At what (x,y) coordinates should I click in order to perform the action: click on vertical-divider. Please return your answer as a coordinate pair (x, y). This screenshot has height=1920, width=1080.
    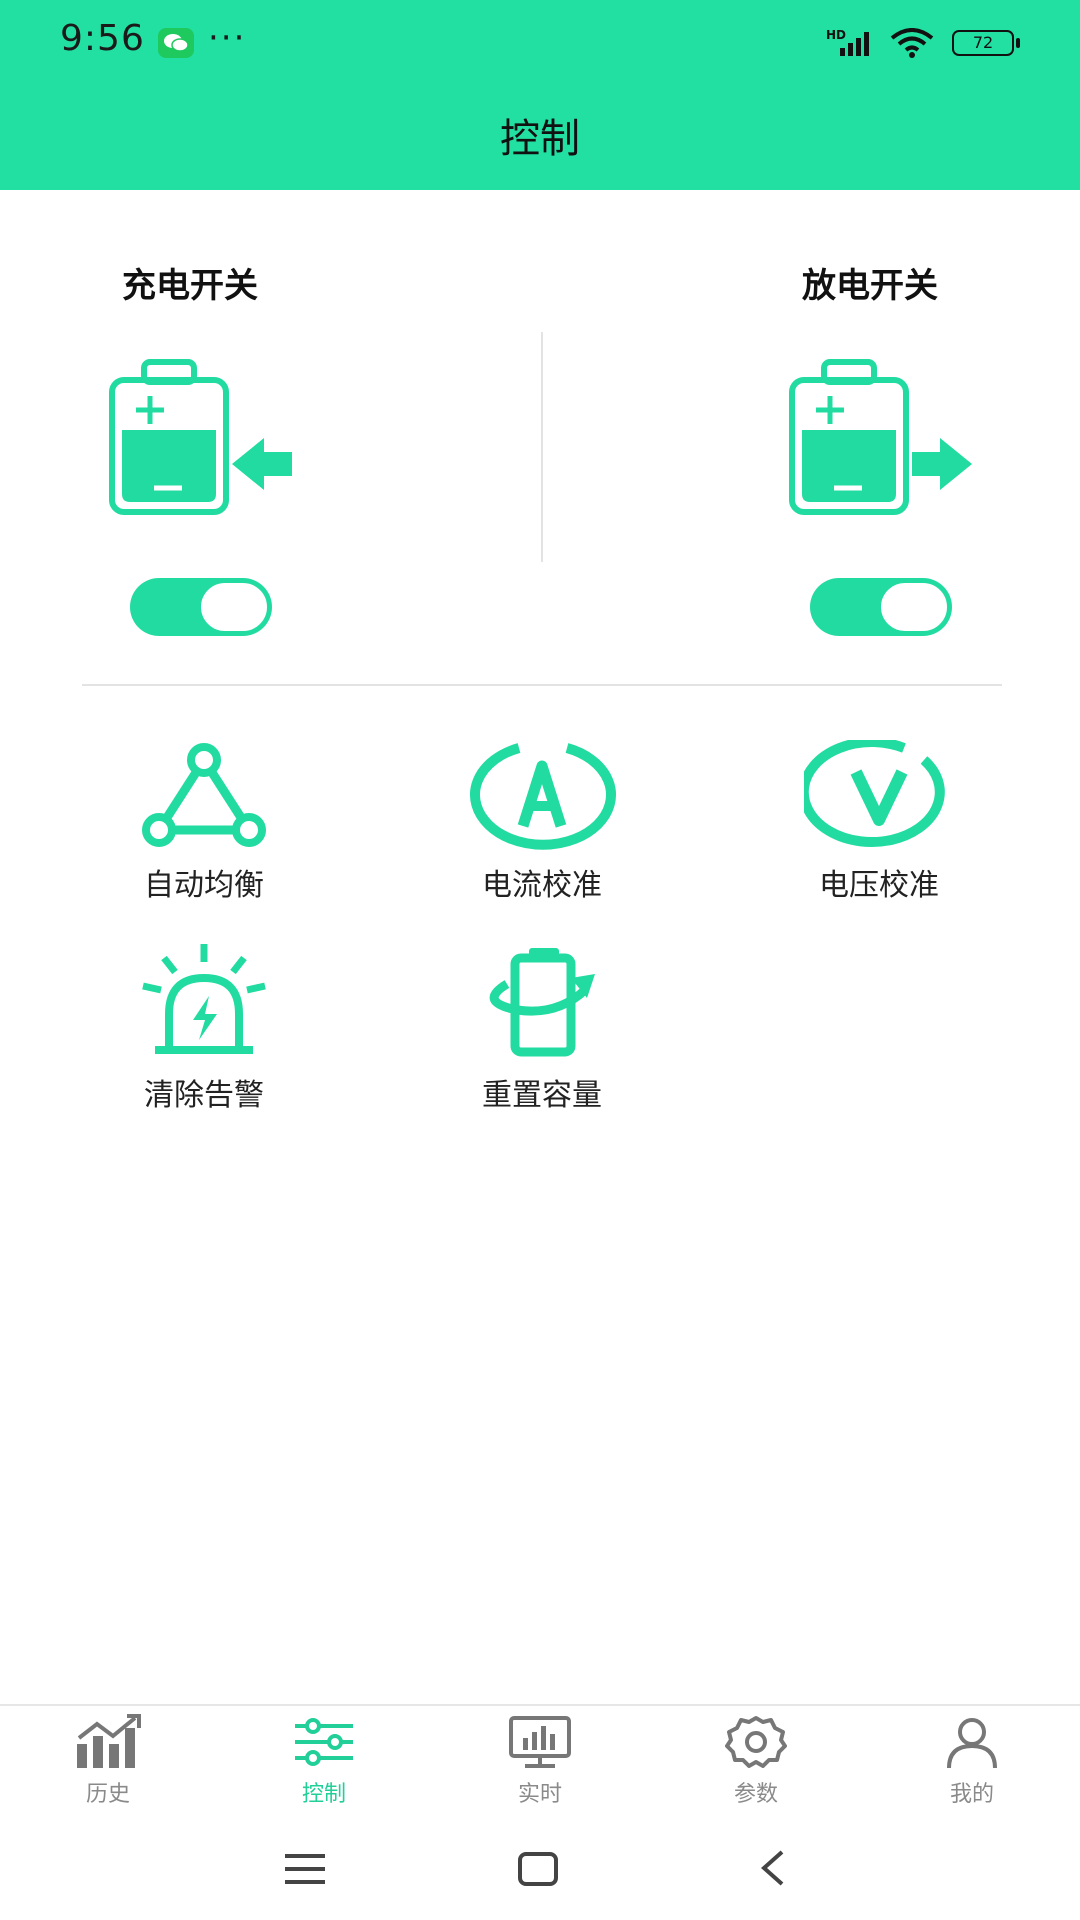
    Looking at the image, I should click on (542, 447).